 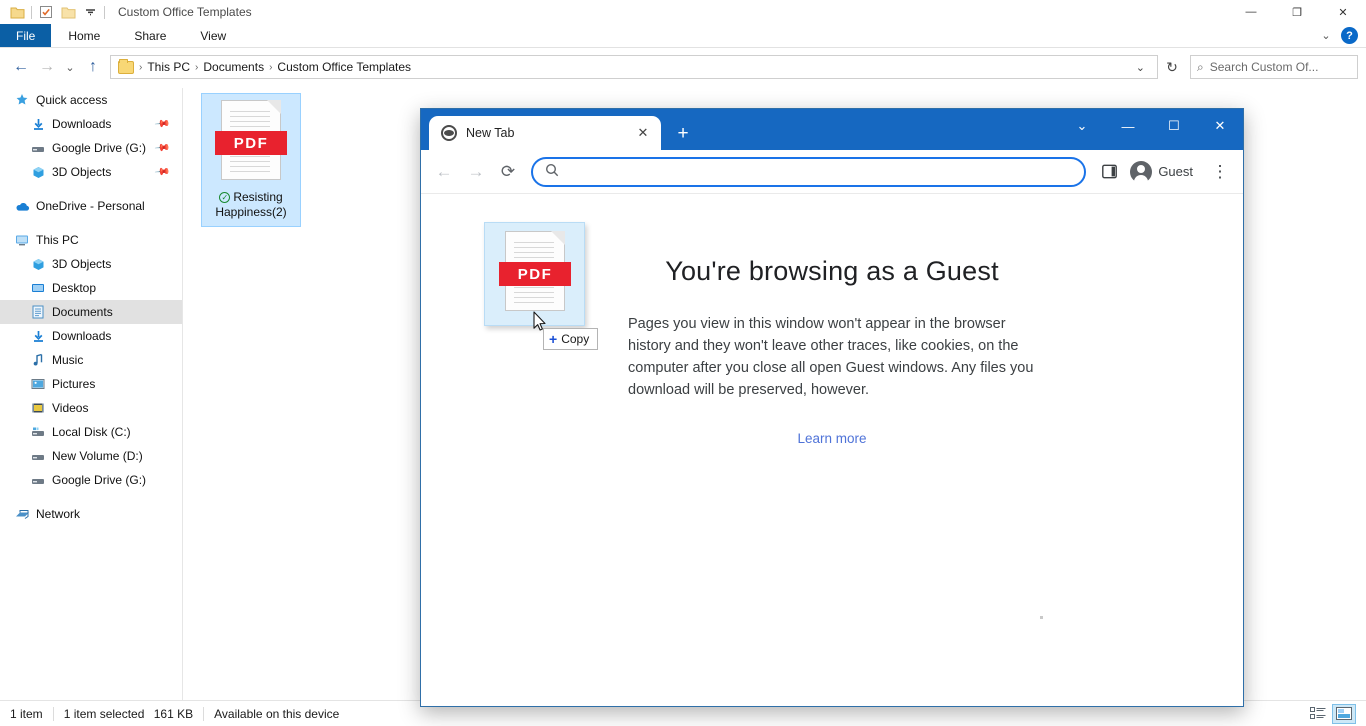 What do you see at coordinates (1041, 617) in the screenshot?
I see `page-artifact-dot` at bounding box center [1041, 617].